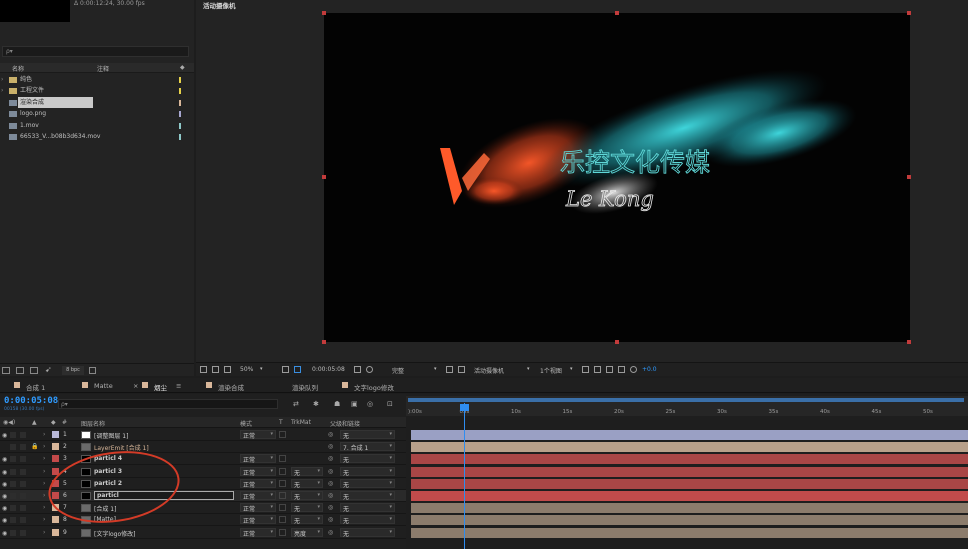 The image size is (968, 549). What do you see at coordinates (115, 533) in the screenshot?
I see `layer-name: [文字logo修改]` at bounding box center [115, 533].